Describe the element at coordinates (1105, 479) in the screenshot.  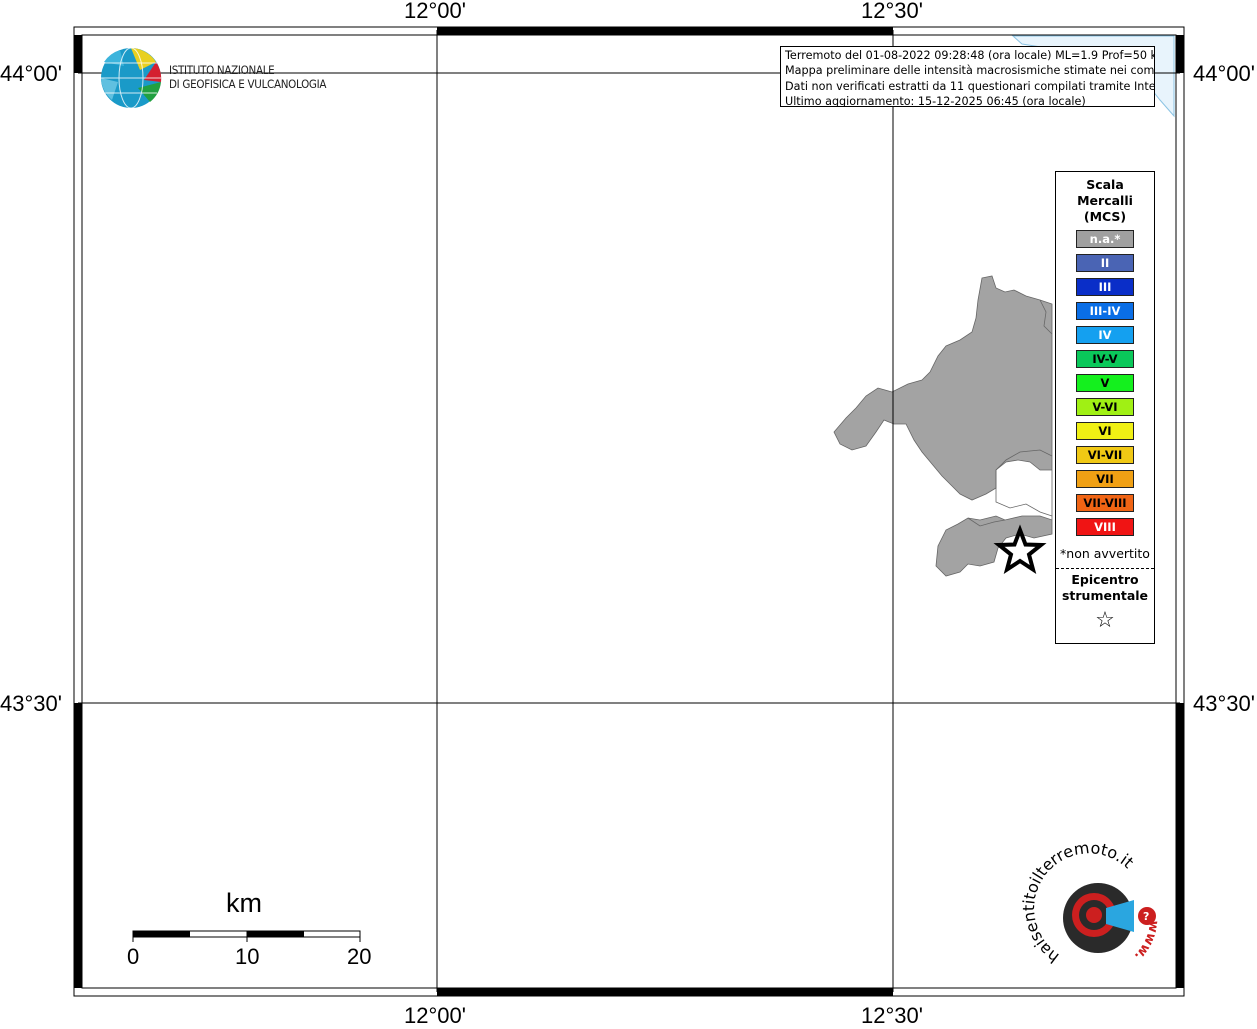
I see `legend-swatch: VII` at that location.